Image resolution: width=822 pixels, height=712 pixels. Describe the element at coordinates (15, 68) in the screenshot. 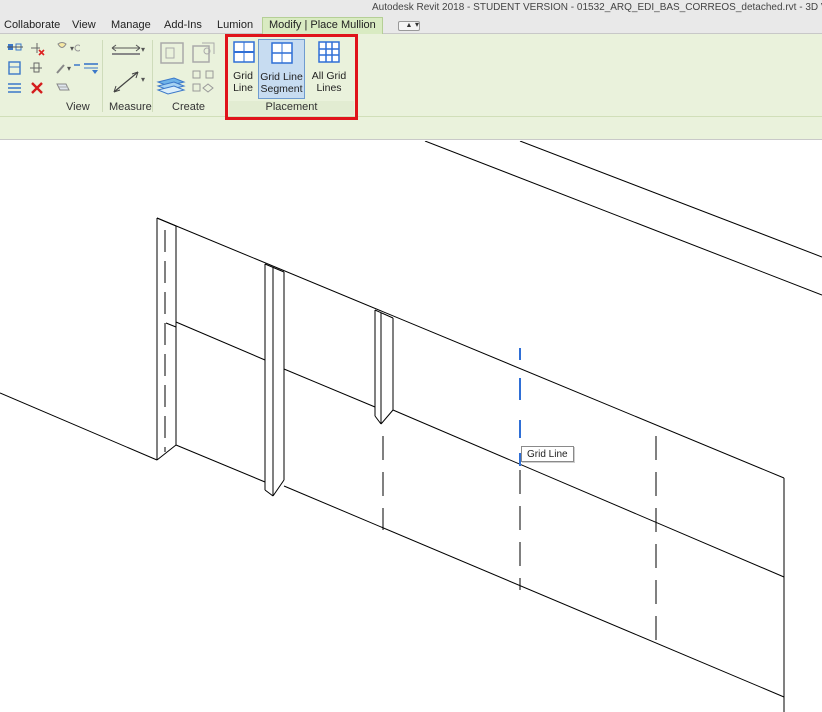

I see `copy-to-clipboard-icon` at that location.